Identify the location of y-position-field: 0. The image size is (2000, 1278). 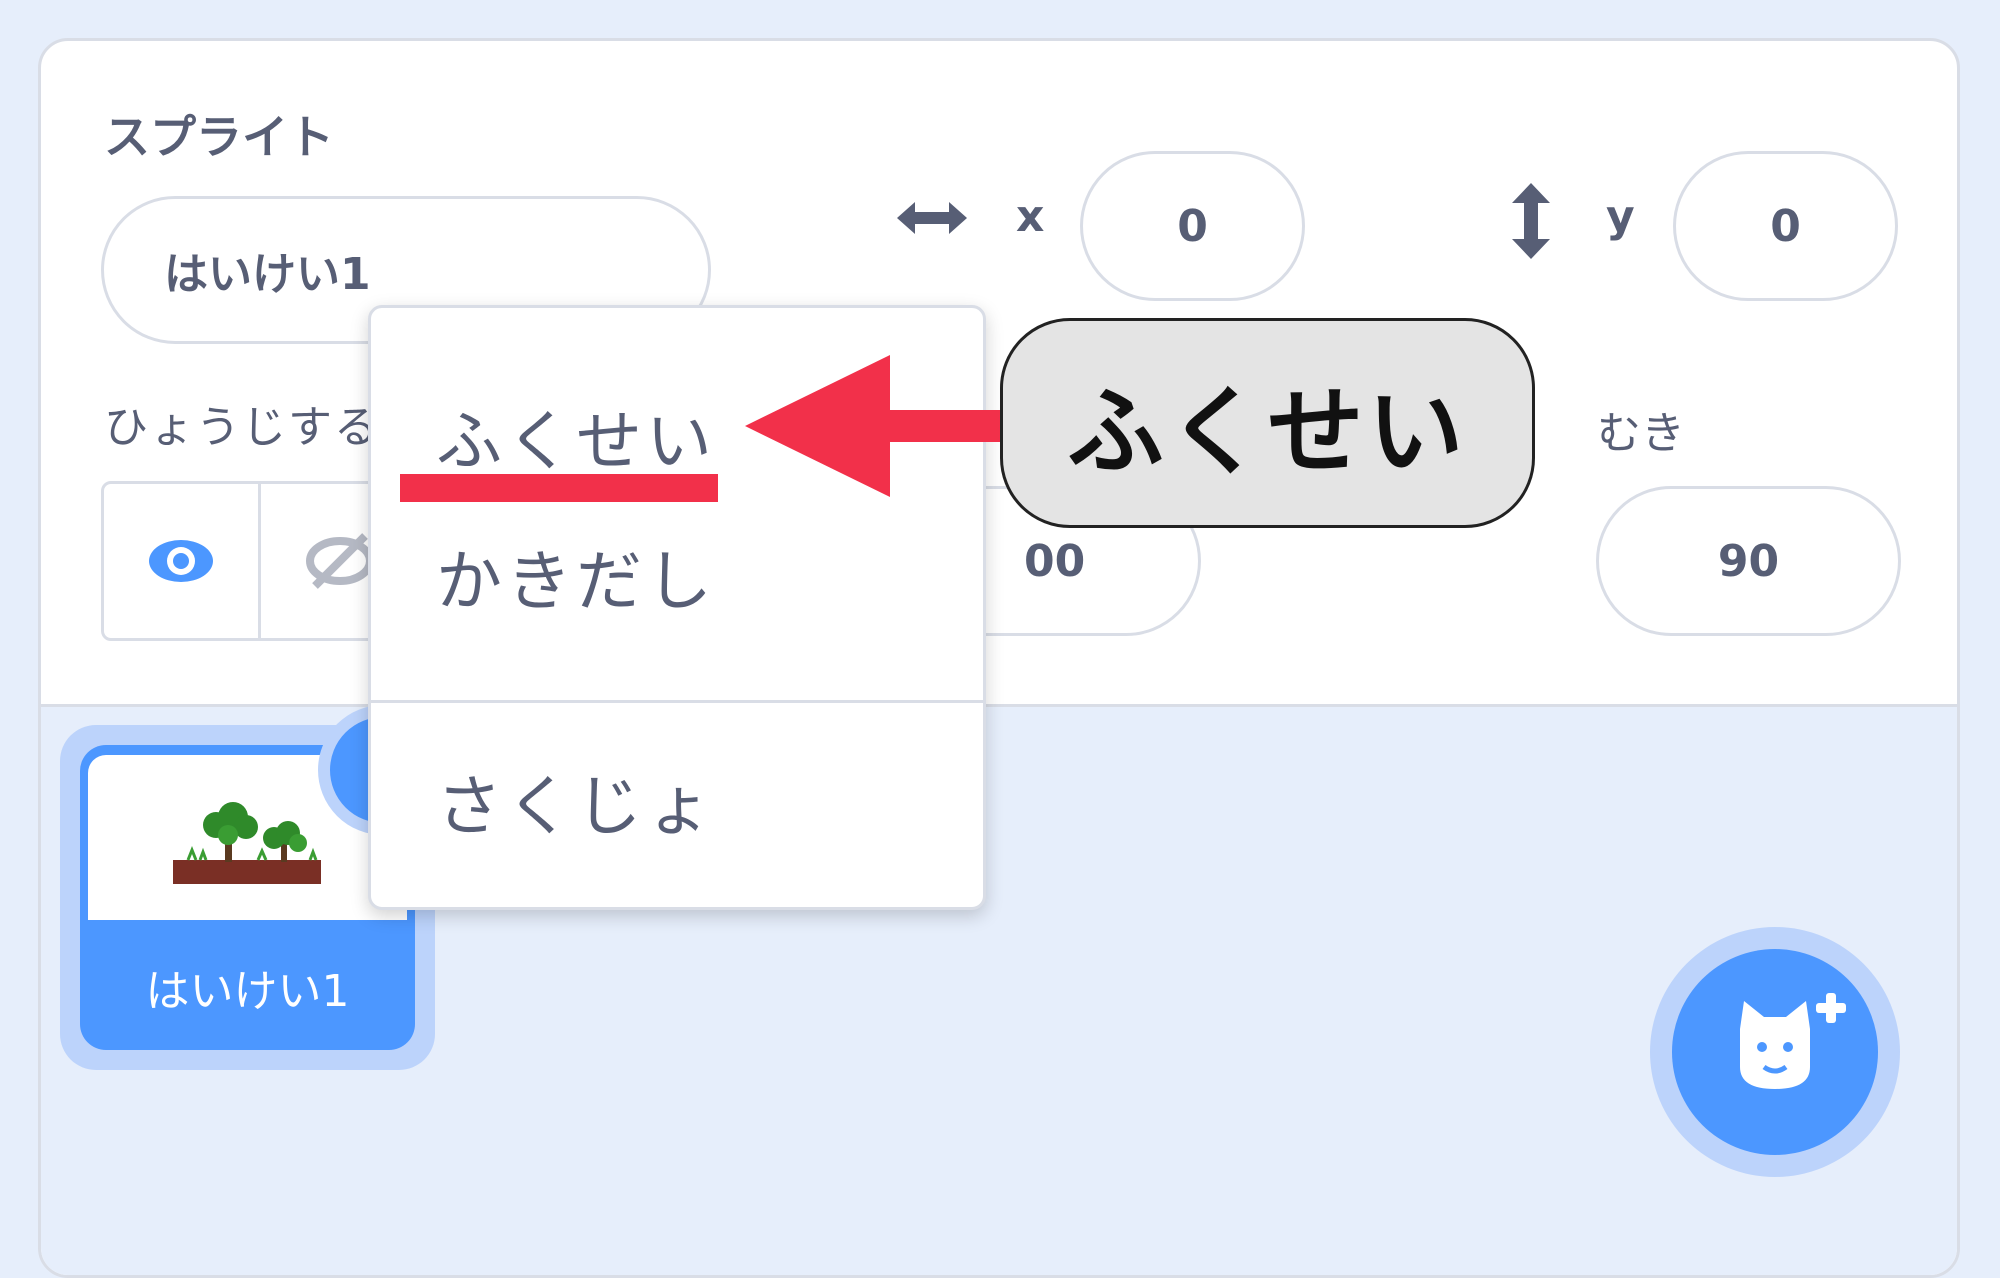
(1785, 226).